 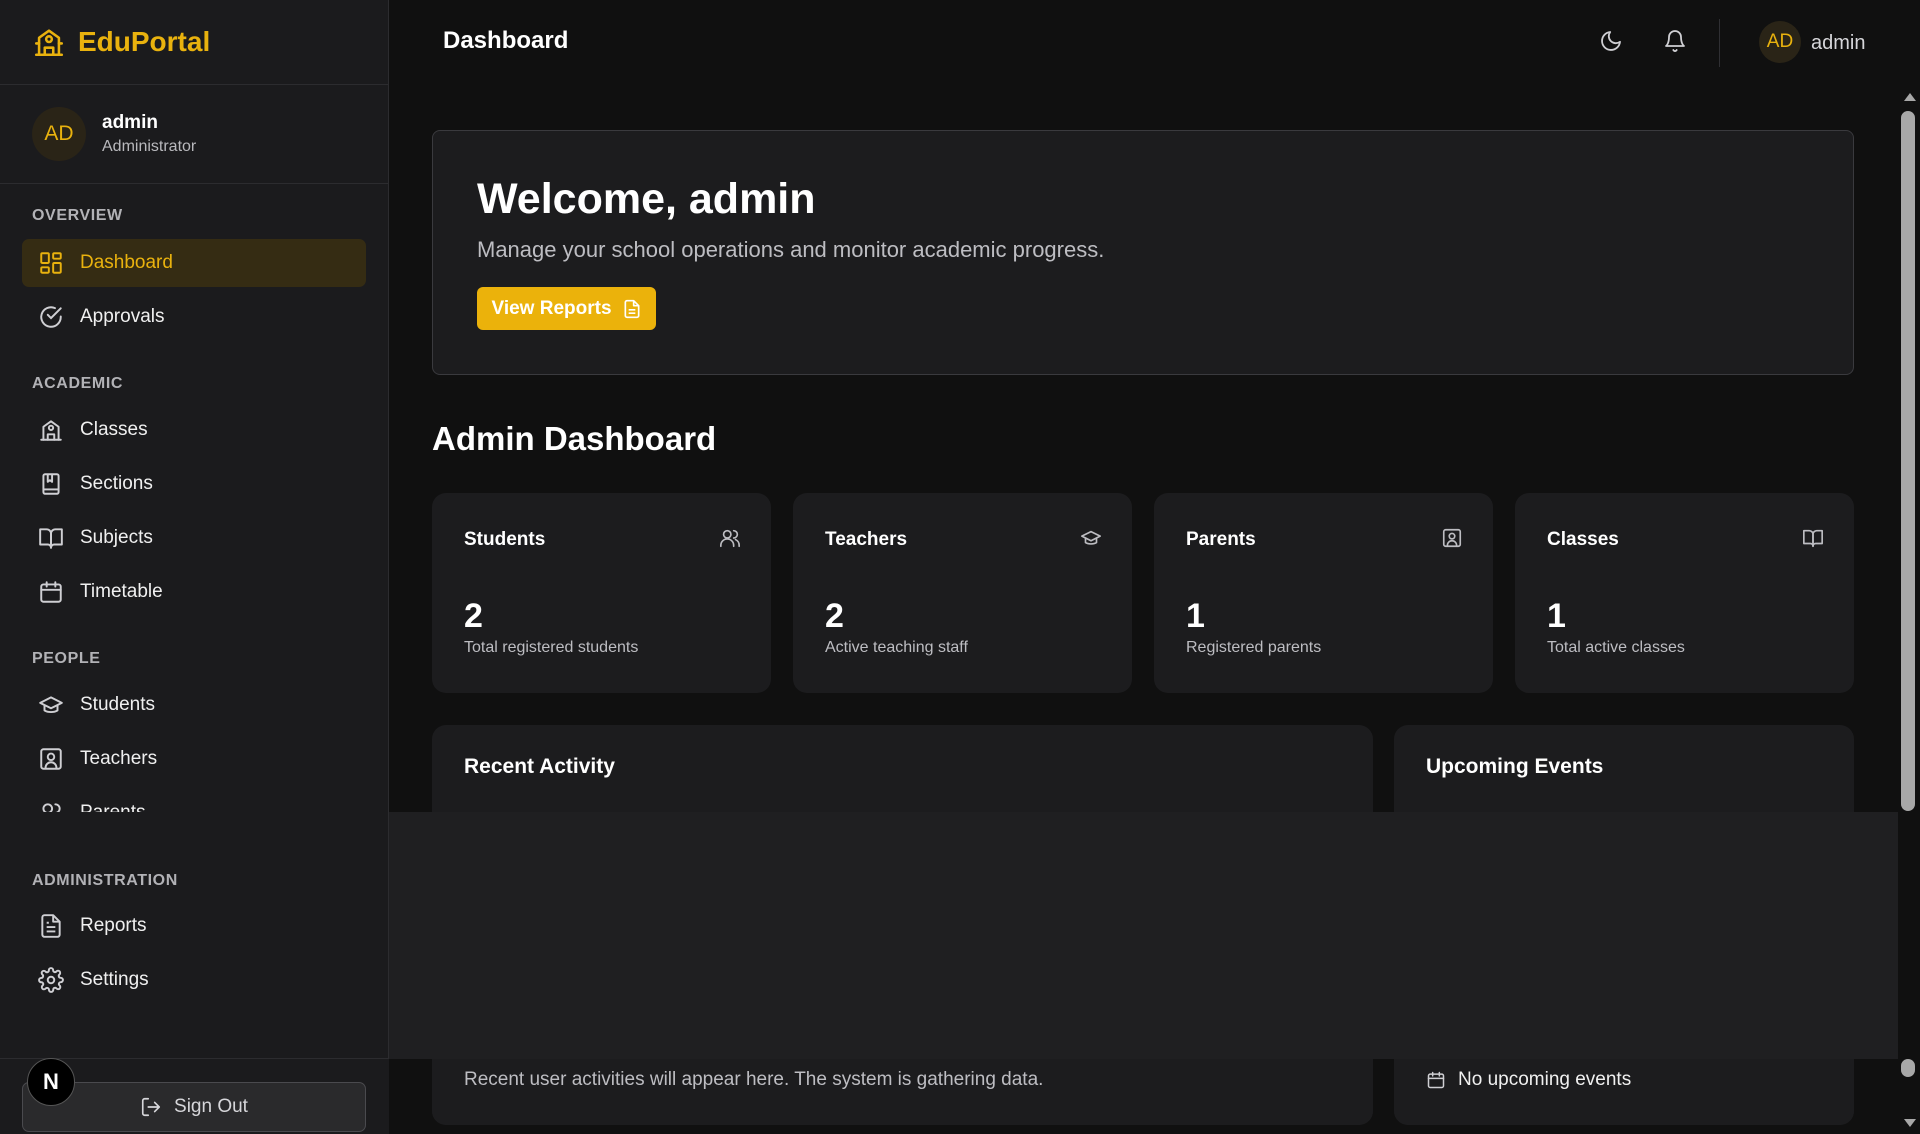 What do you see at coordinates (1676, 42) in the screenshot?
I see `bell-icon` at bounding box center [1676, 42].